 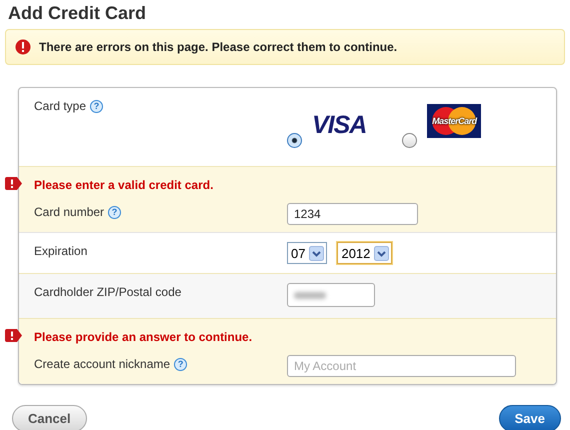 I want to click on text-input: 1234, so click(x=352, y=214).